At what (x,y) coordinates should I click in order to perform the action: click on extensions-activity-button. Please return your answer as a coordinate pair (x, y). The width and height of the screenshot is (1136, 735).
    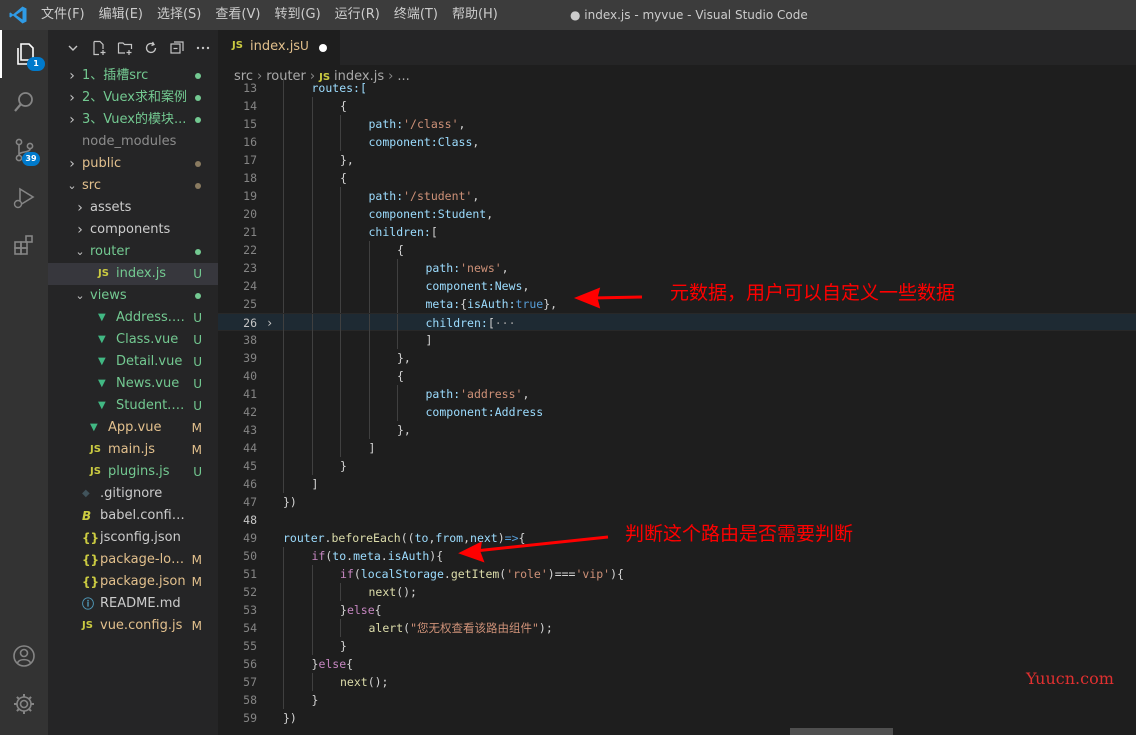
    Looking at the image, I should click on (24, 246).